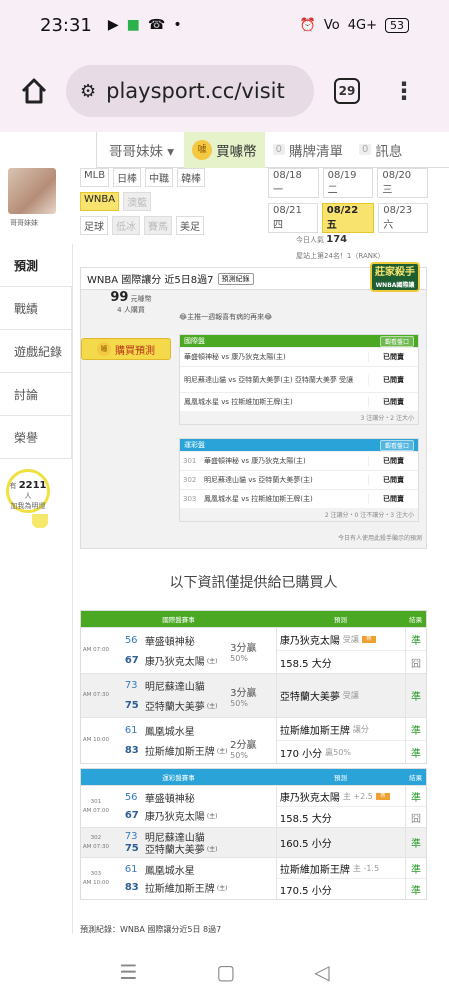 The width and height of the screenshot is (449, 1000). What do you see at coordinates (127, 177) in the screenshot?
I see `league-tag: 日棒` at bounding box center [127, 177].